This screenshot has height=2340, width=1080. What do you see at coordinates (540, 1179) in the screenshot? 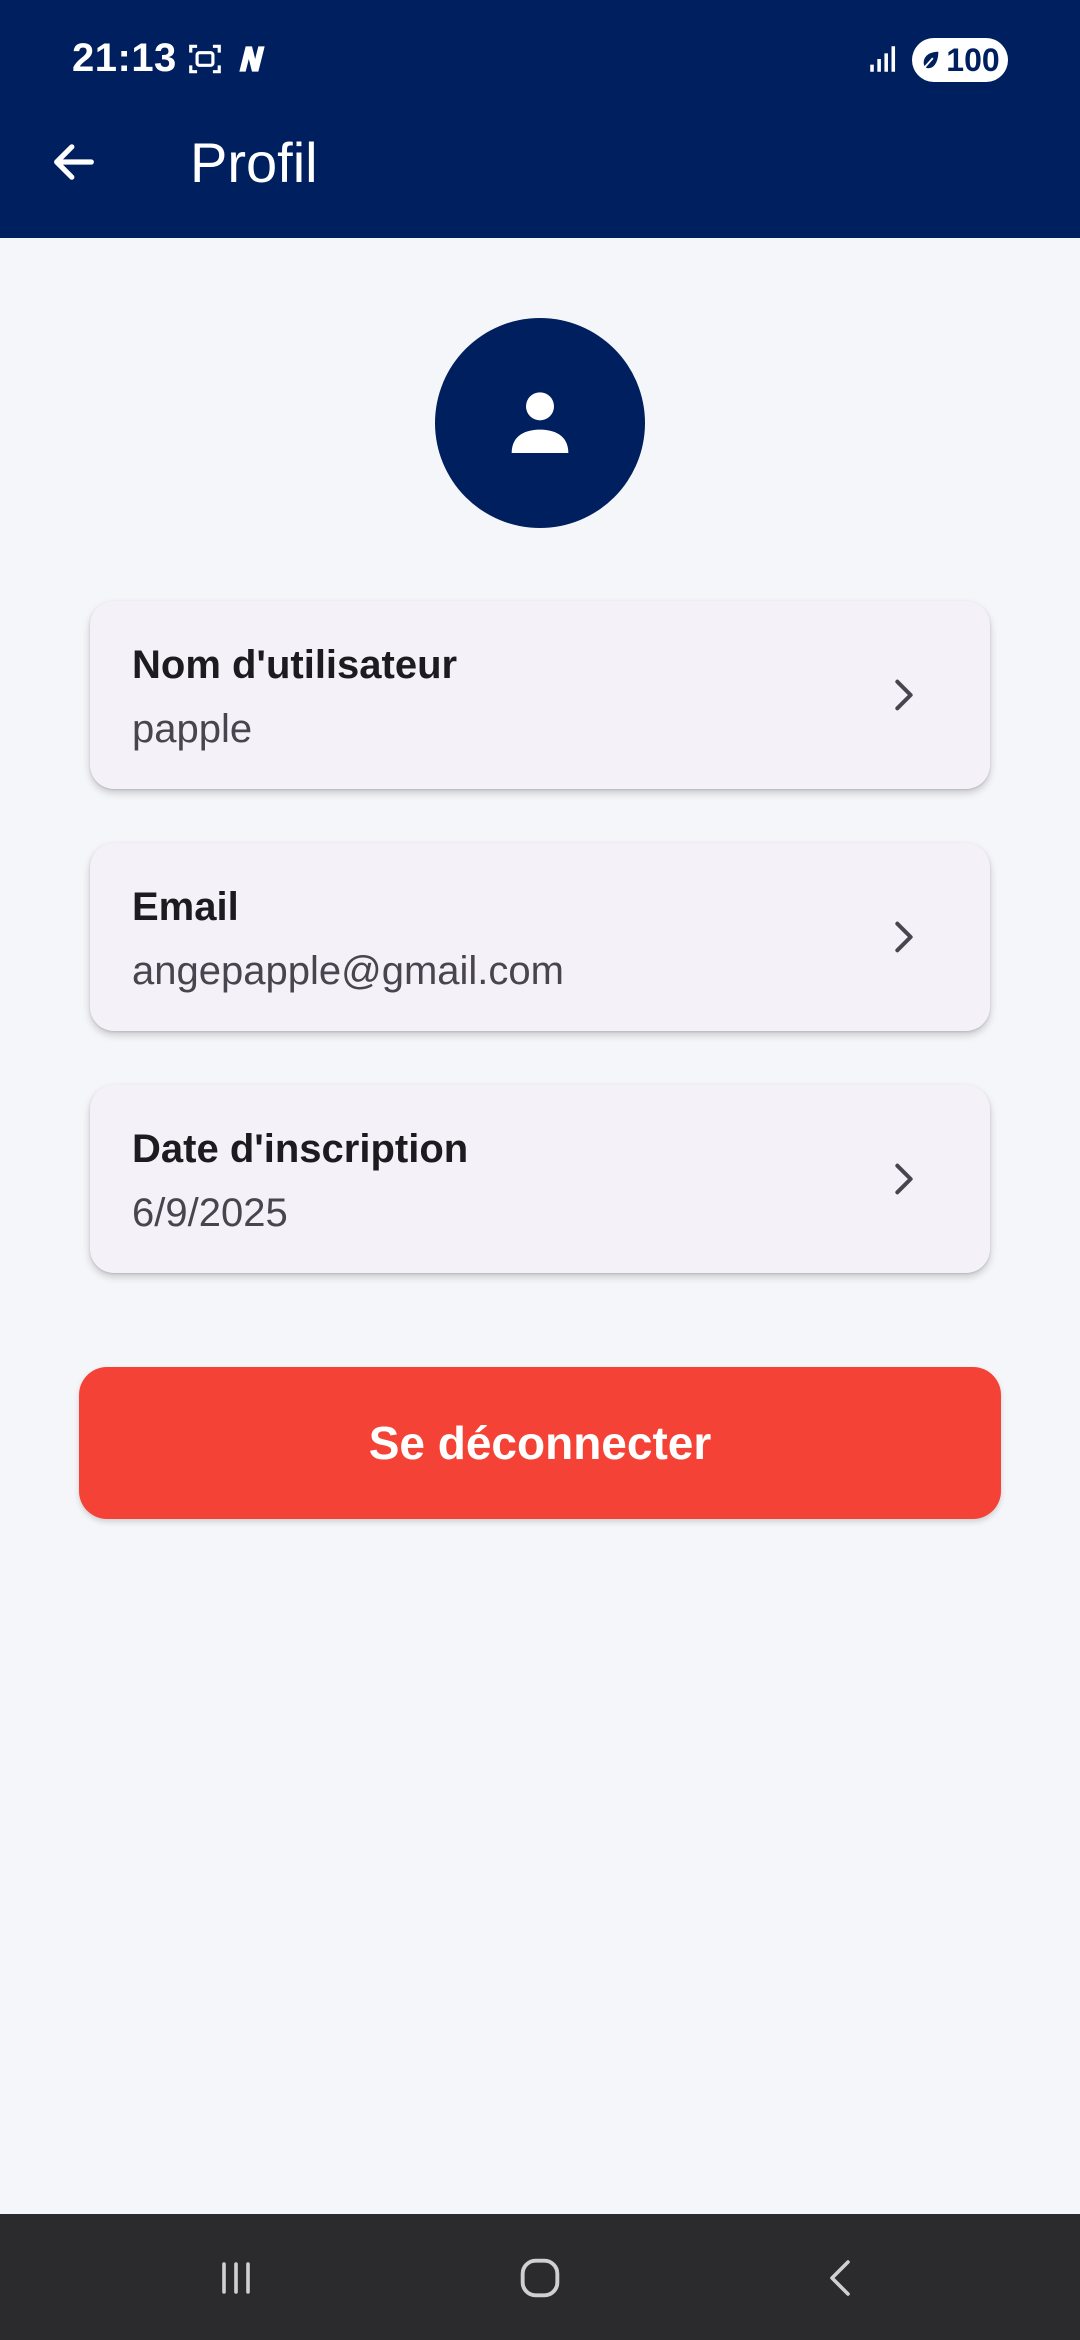
I see `signup-date-card: Date d'inscription 6/9/2025` at bounding box center [540, 1179].